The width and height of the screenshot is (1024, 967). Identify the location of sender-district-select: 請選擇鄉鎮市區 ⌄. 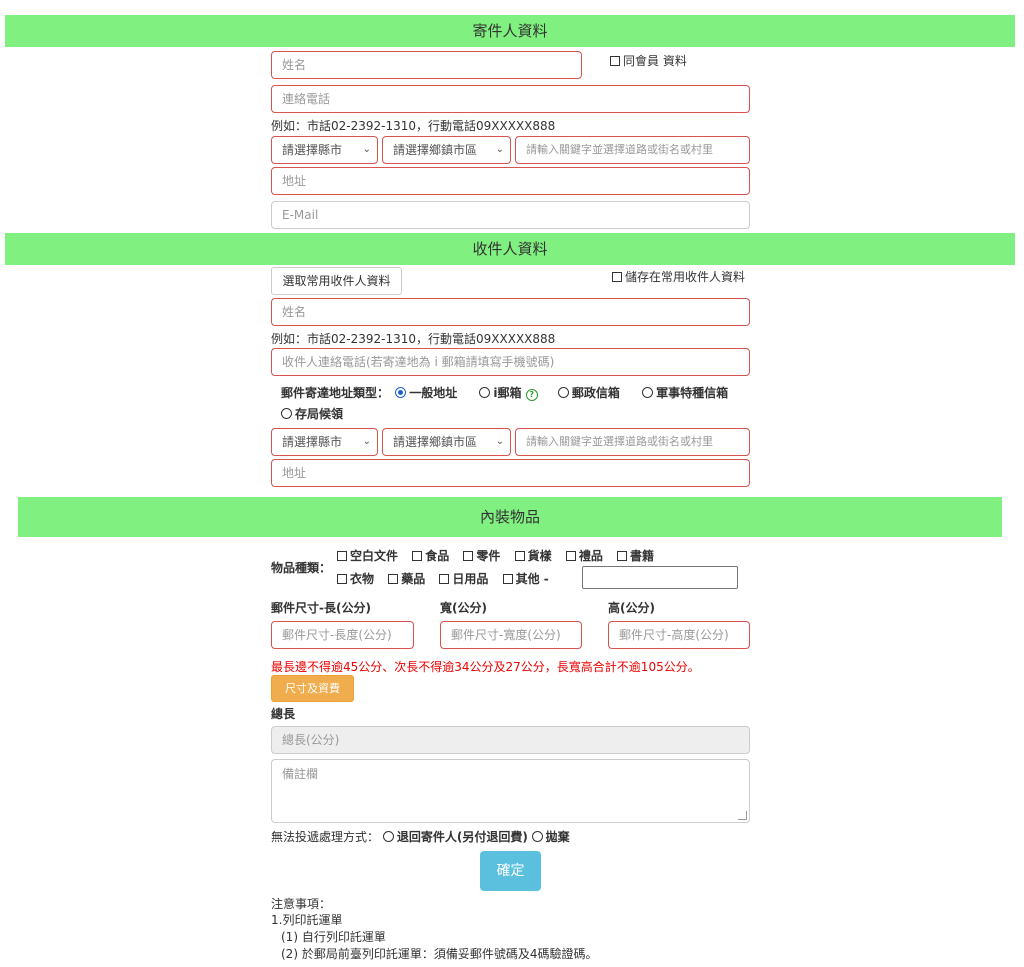
(446, 150).